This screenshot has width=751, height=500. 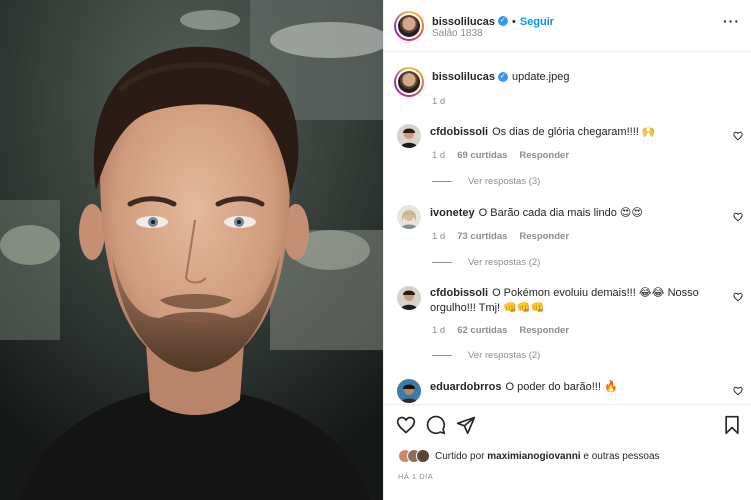 What do you see at coordinates (537, 22) in the screenshot?
I see `follow-button: Seguir` at bounding box center [537, 22].